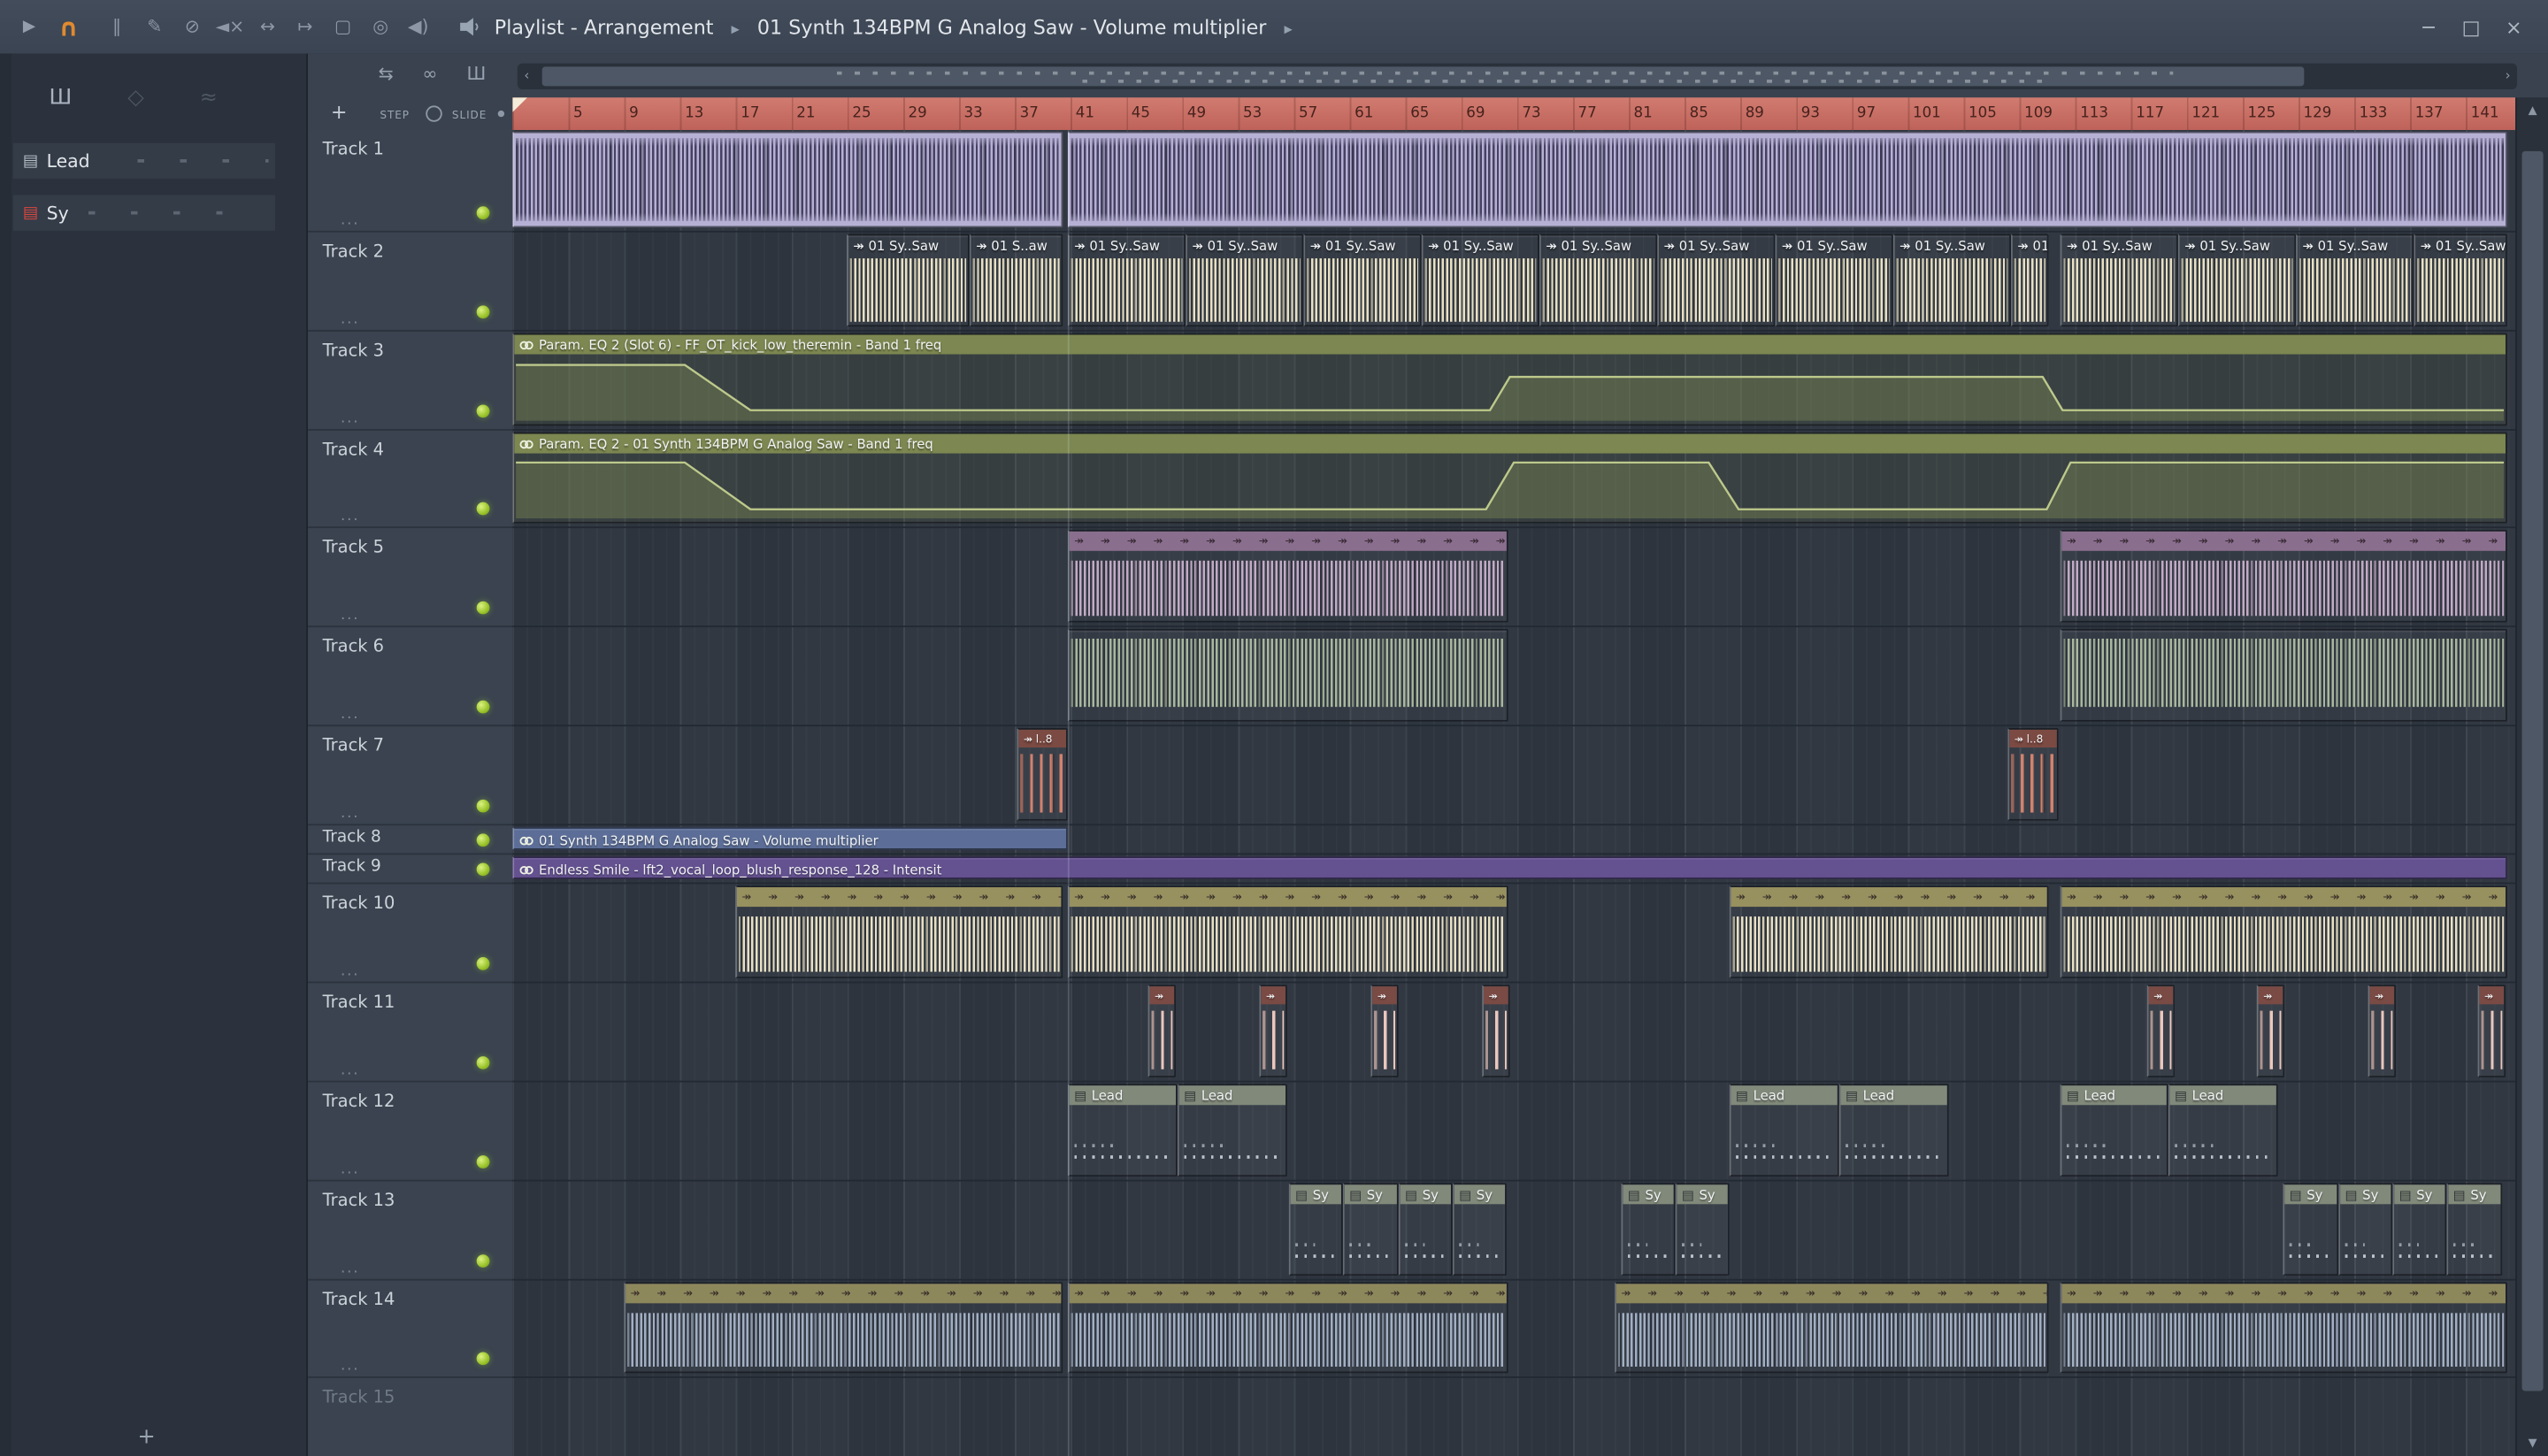 Image resolution: width=2548 pixels, height=1456 pixels. What do you see at coordinates (353, 745) in the screenshot?
I see `track-name-label: Track 7` at bounding box center [353, 745].